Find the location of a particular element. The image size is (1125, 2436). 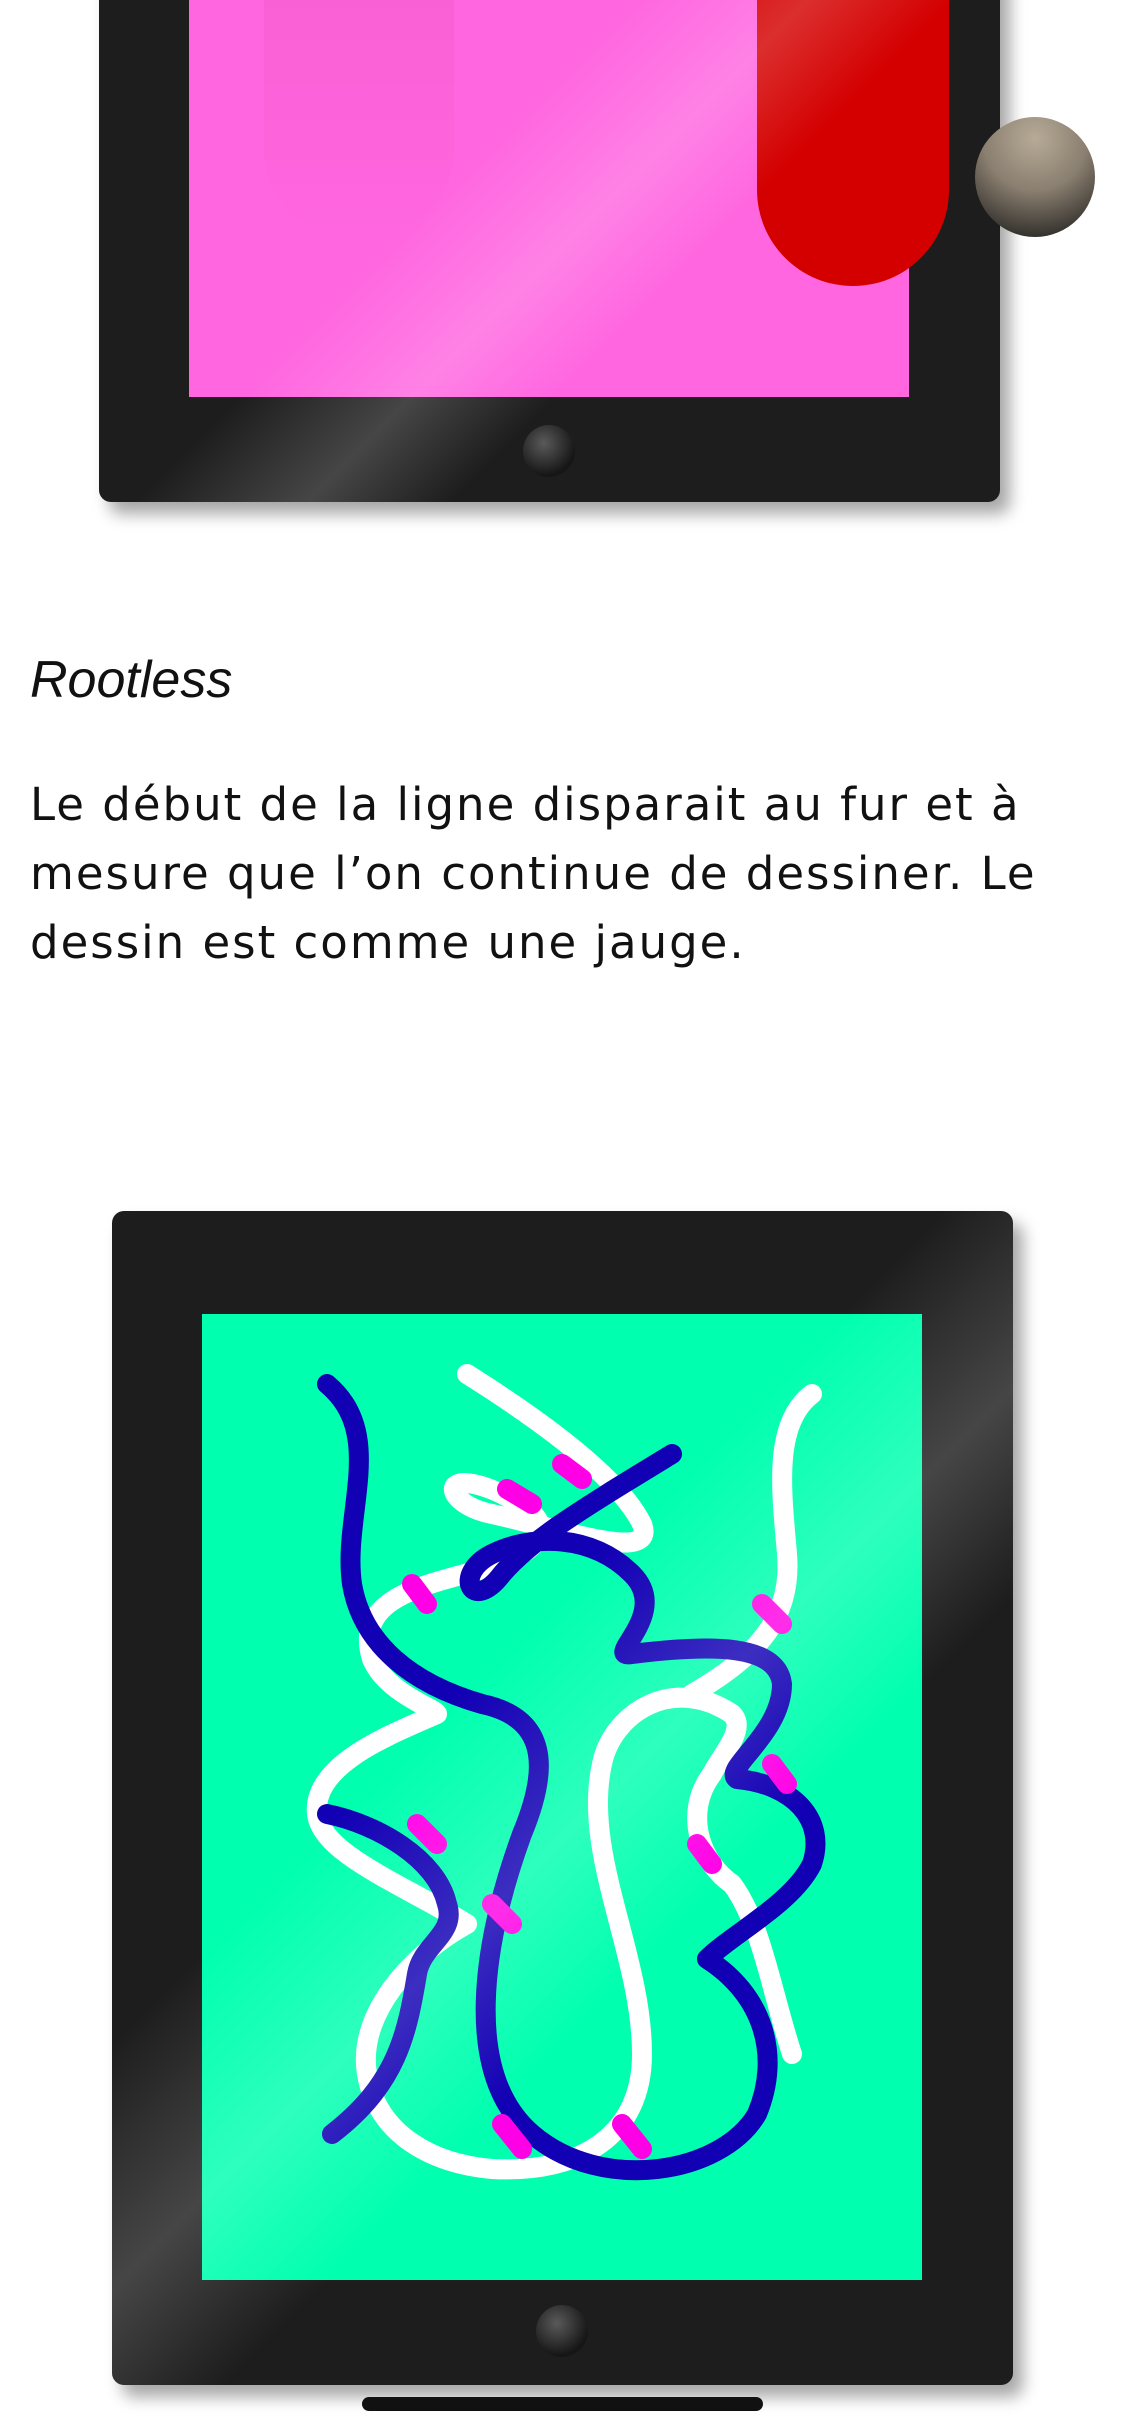

faded-stroke-shape is located at coordinates (359, 120).